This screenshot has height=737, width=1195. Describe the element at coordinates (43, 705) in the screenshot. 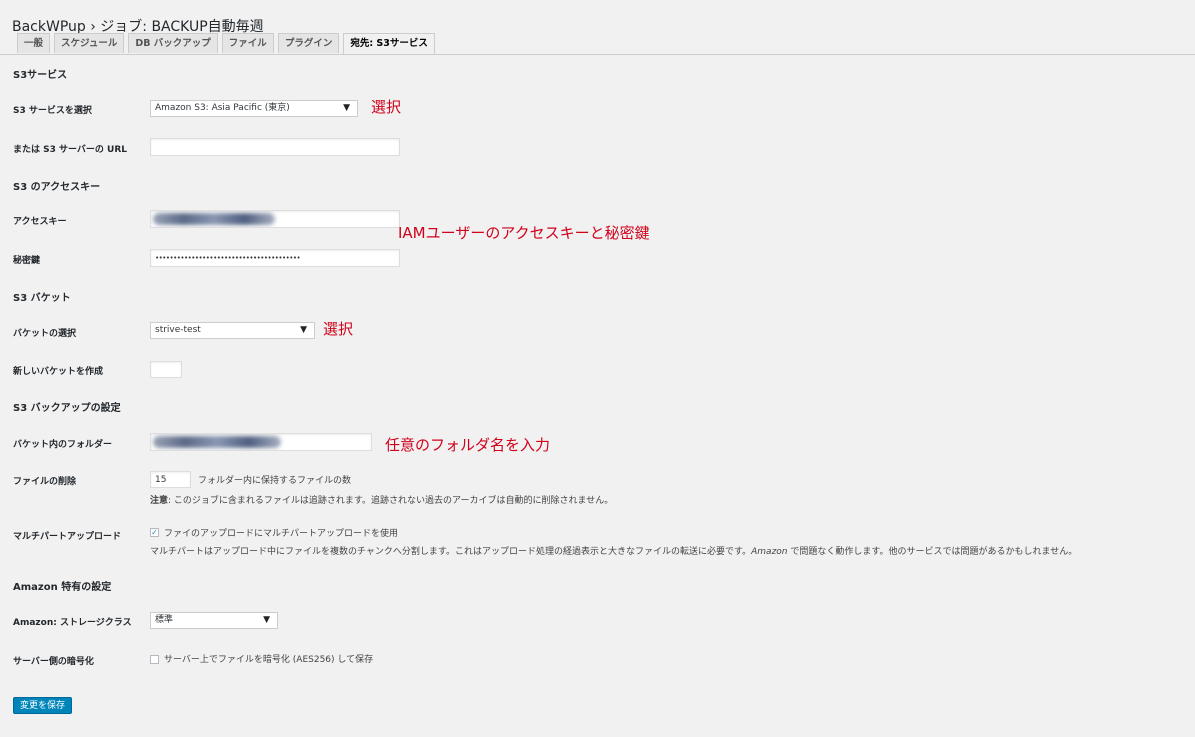

I see `save-button: 変更を保存` at that location.